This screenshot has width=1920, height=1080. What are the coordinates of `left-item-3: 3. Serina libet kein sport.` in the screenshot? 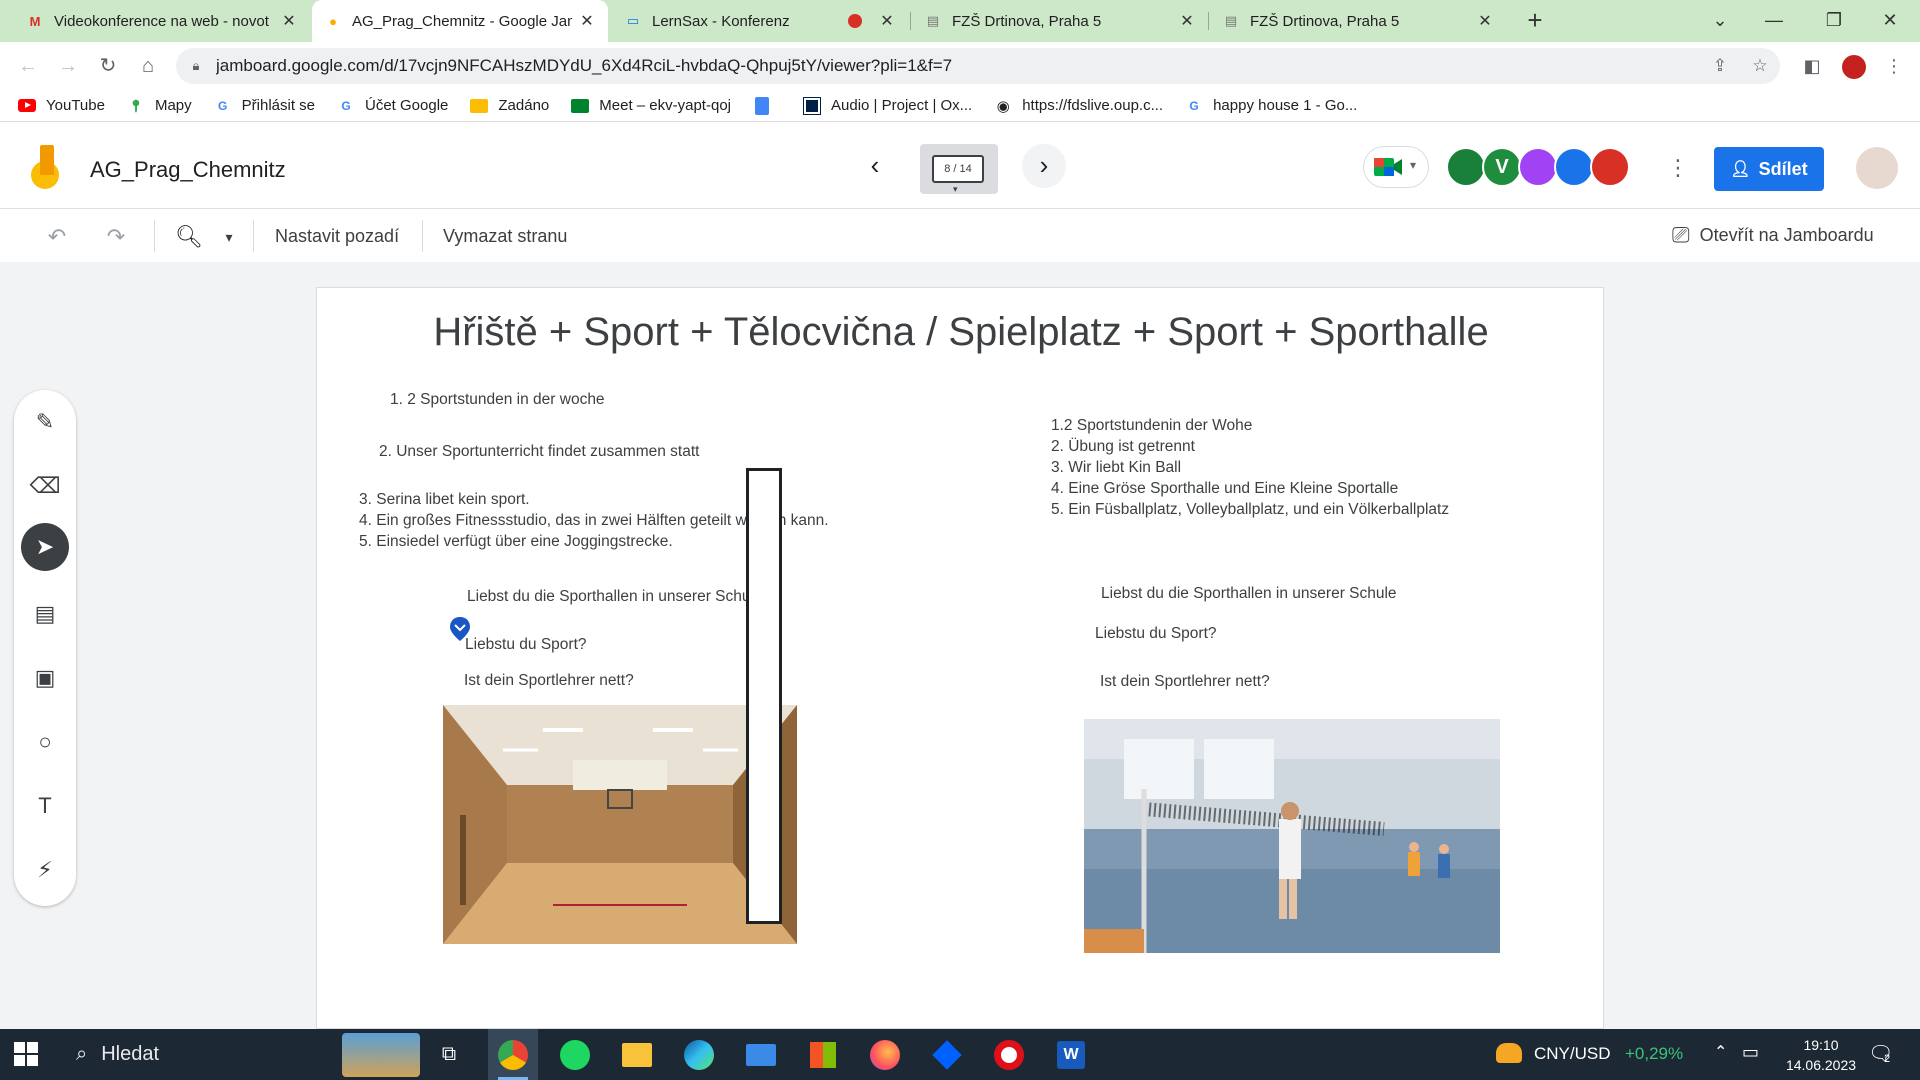 It's located at (444, 500).